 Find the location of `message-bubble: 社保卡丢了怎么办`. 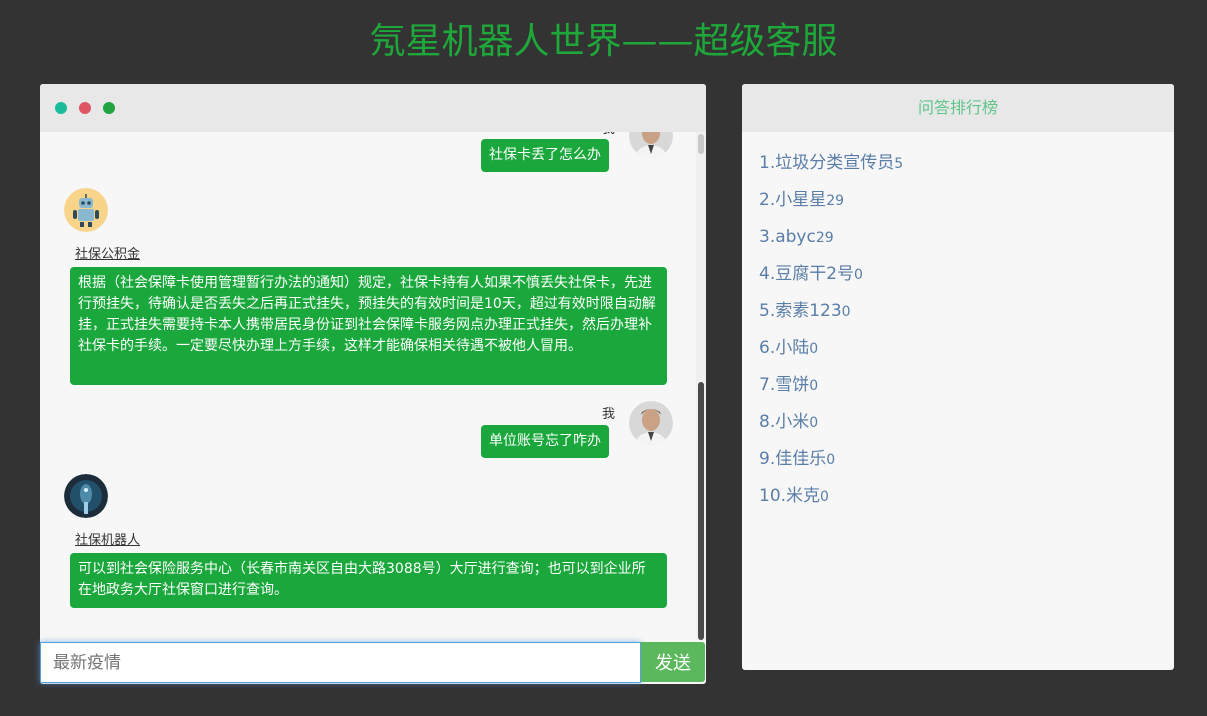

message-bubble: 社保卡丢了怎么办 is located at coordinates (545, 155).